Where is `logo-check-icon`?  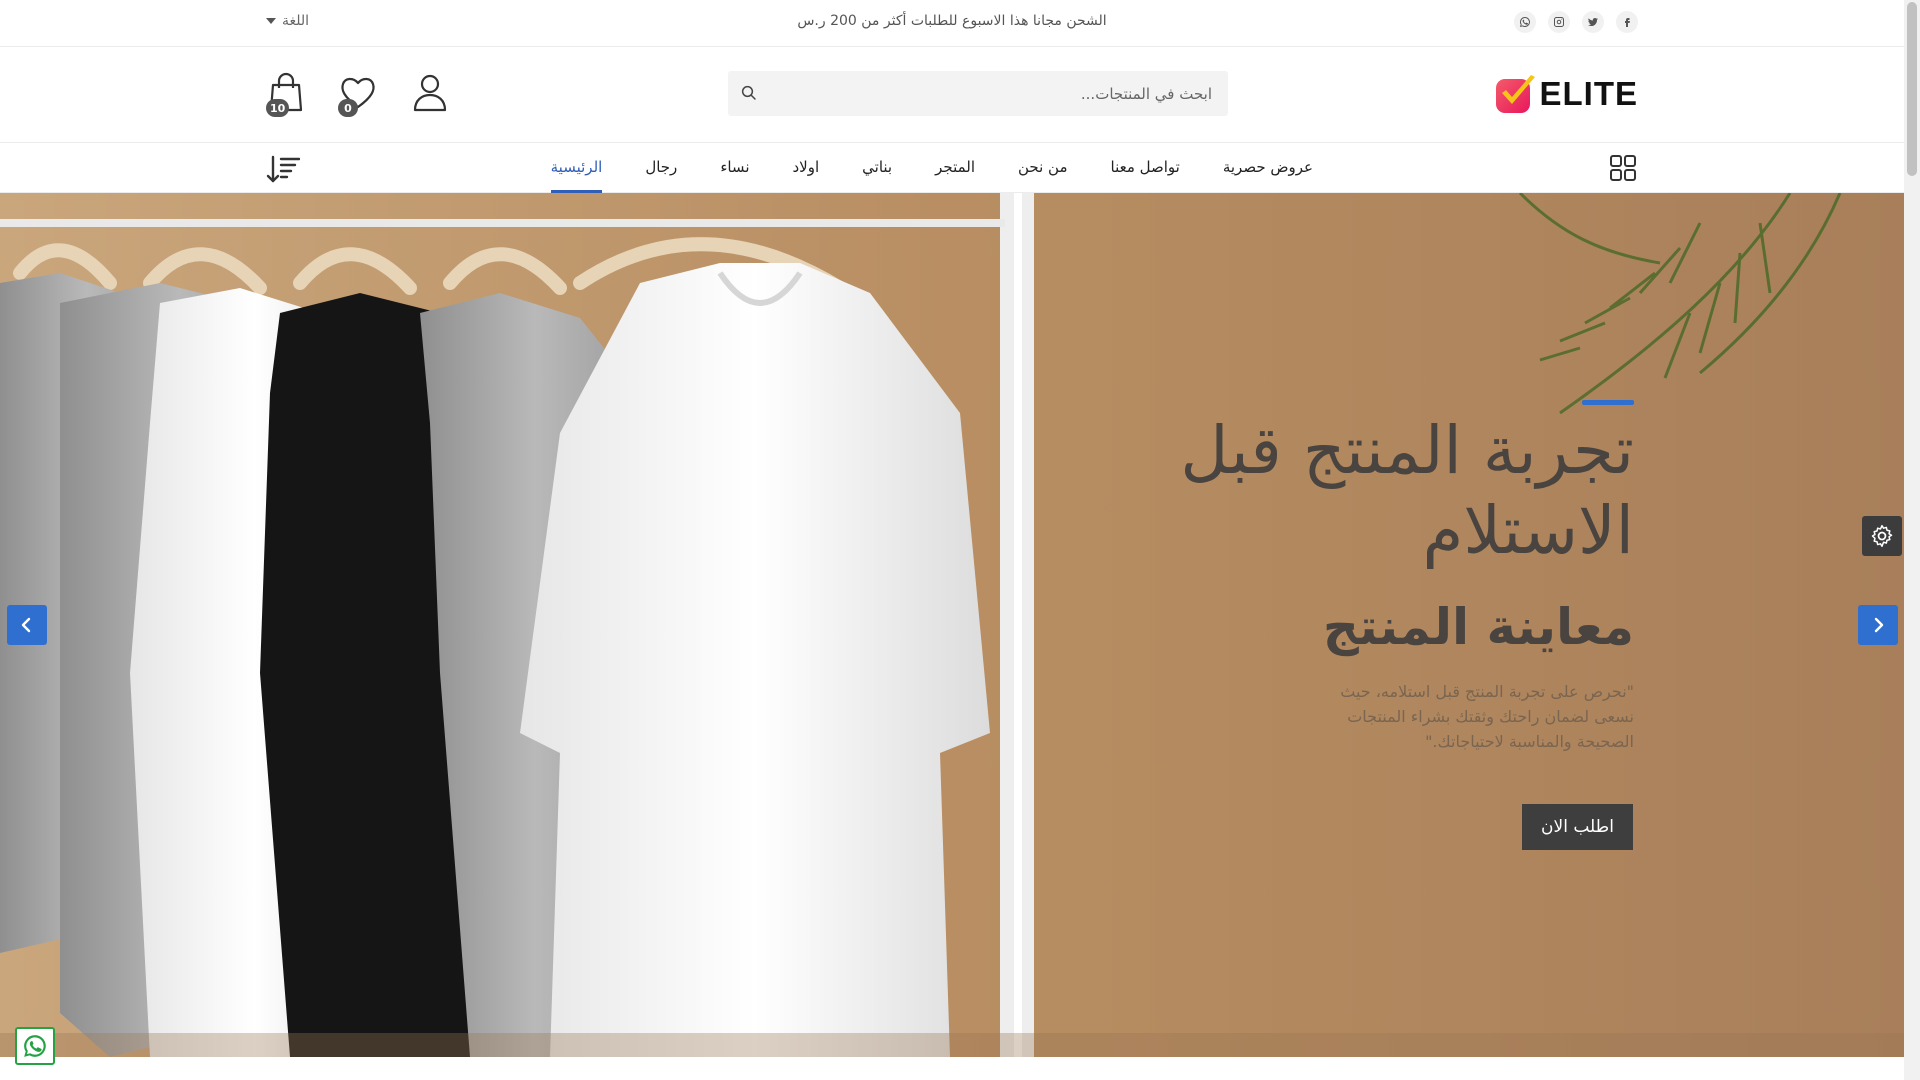
logo-check-icon is located at coordinates (1516, 94).